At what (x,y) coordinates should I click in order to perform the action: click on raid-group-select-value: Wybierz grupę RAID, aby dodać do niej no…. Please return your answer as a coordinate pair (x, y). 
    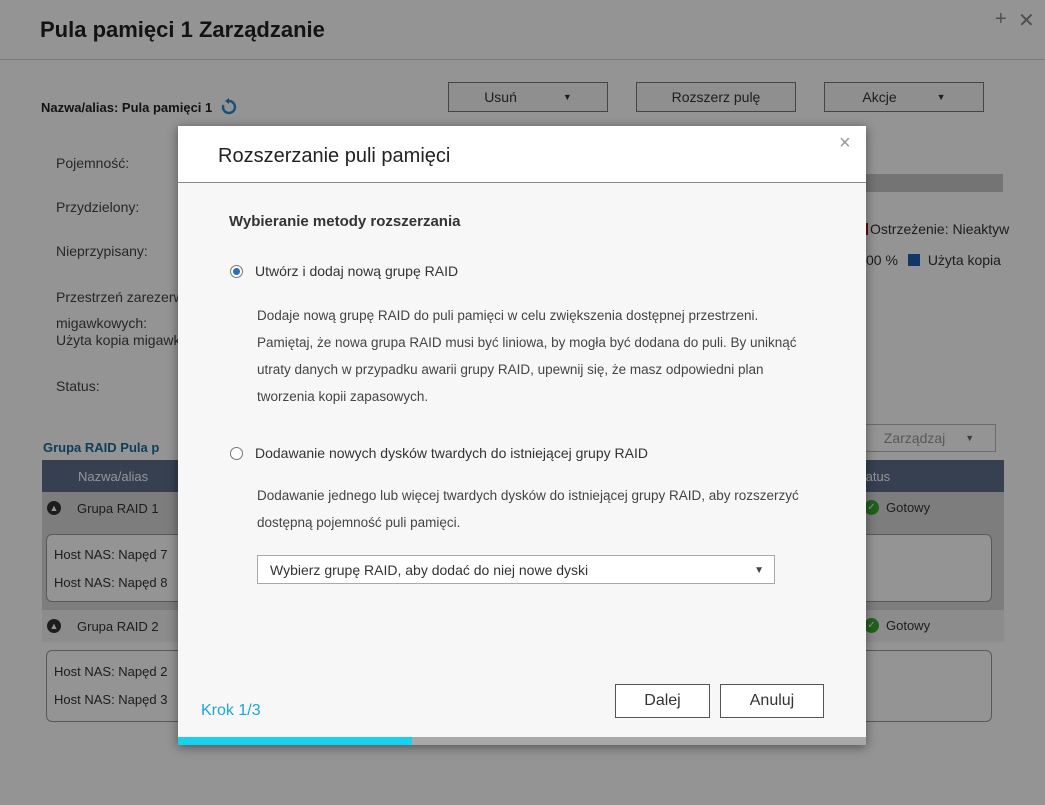
    Looking at the image, I should click on (429, 570).